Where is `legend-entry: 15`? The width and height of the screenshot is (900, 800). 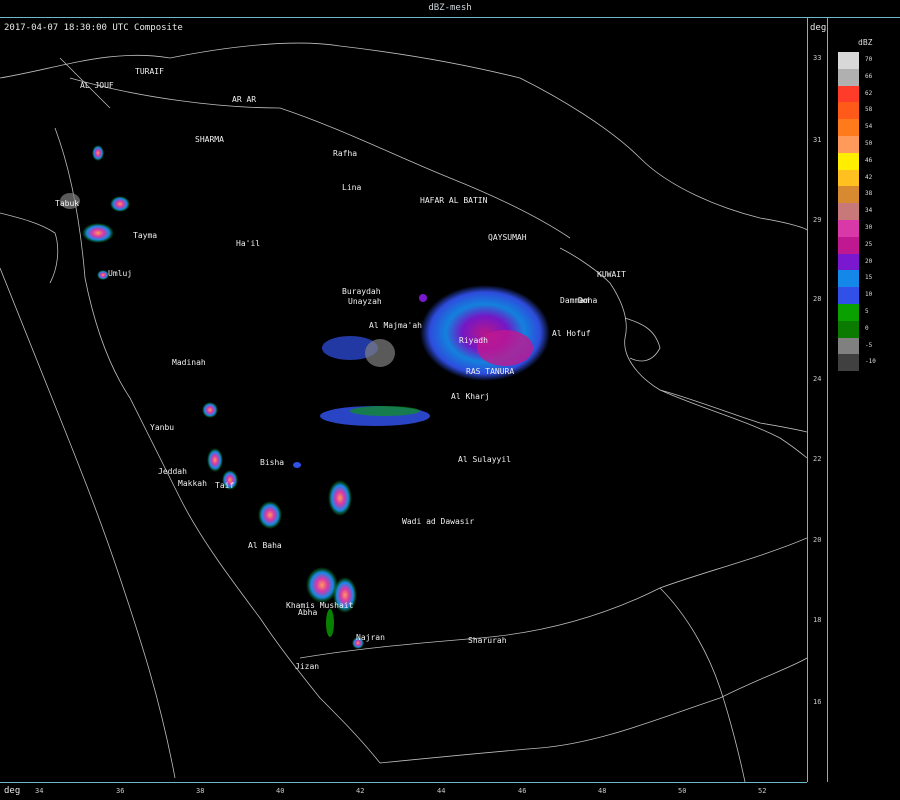 legend-entry: 15 is located at coordinates (858, 279).